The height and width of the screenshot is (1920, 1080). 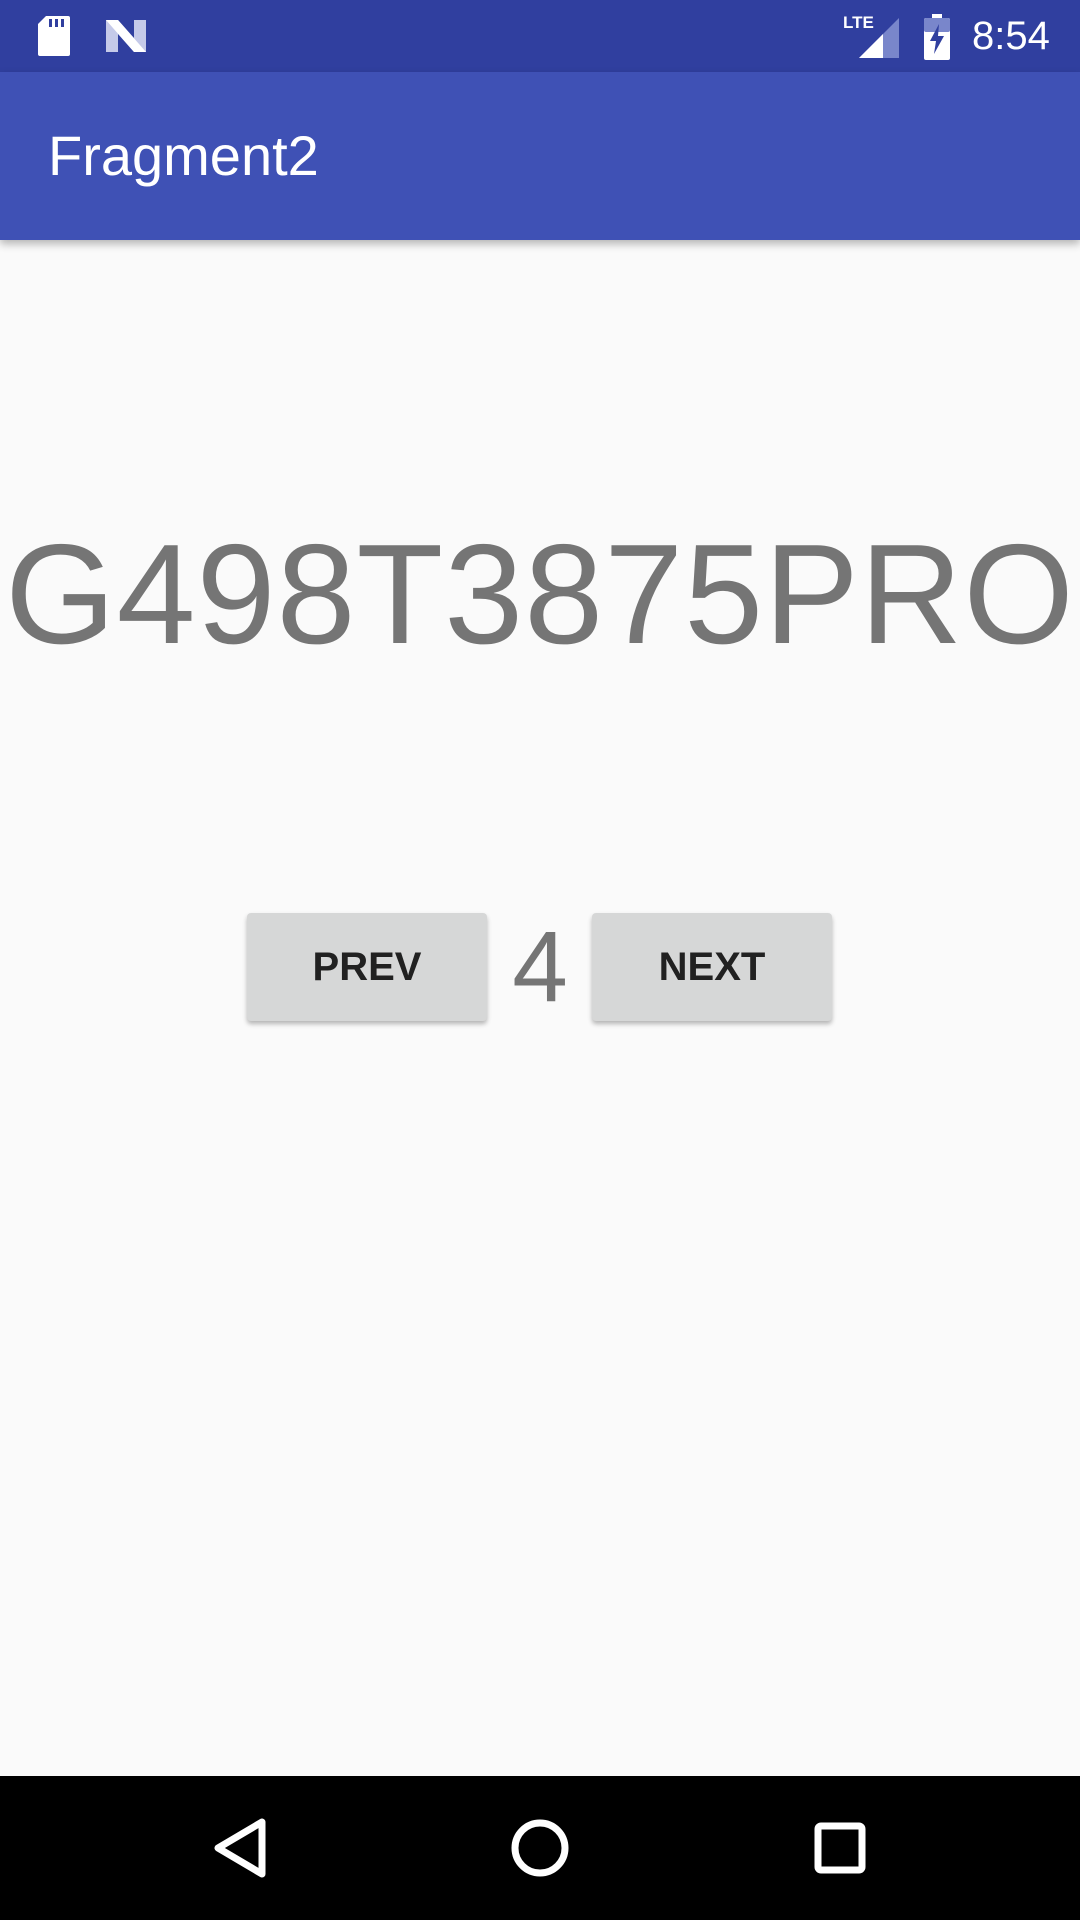 What do you see at coordinates (858, 22) in the screenshot?
I see `svg-text: LTE` at bounding box center [858, 22].